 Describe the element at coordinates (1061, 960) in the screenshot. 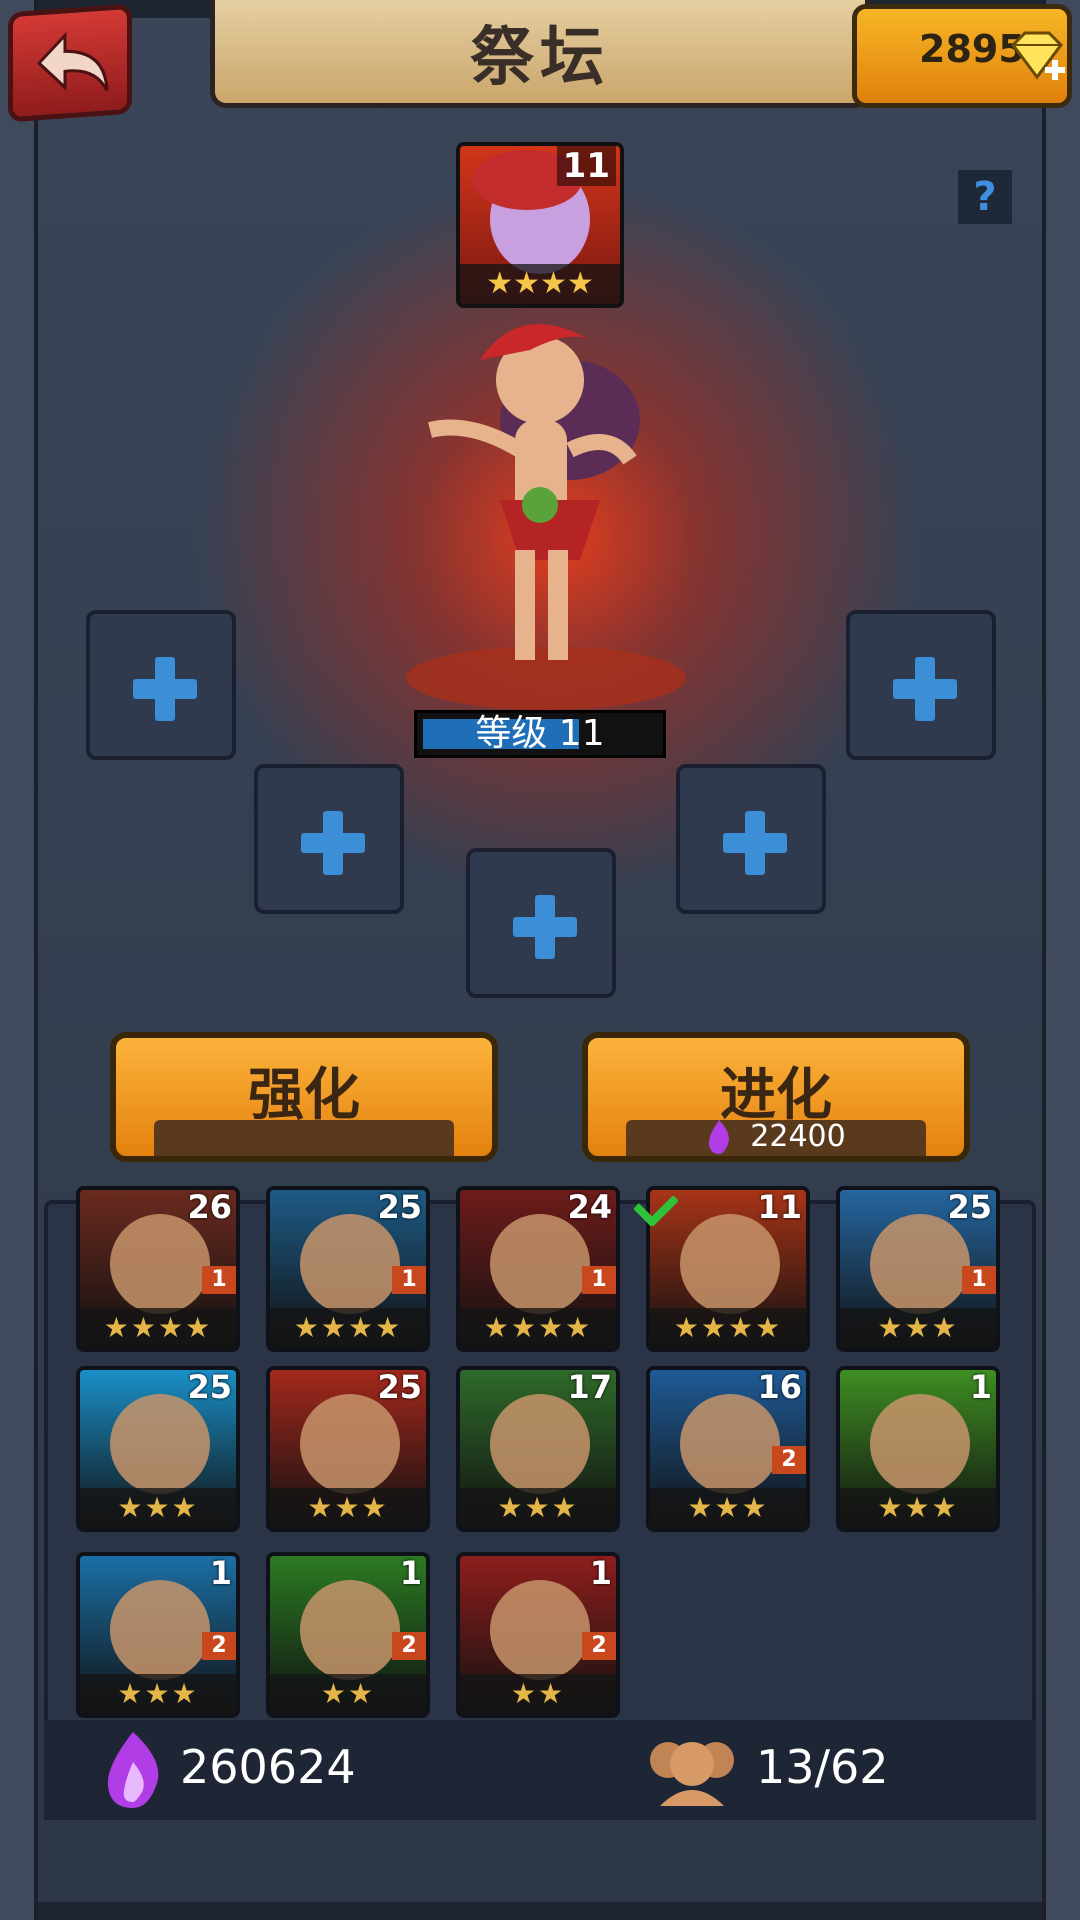

I see `right-rock-border` at that location.